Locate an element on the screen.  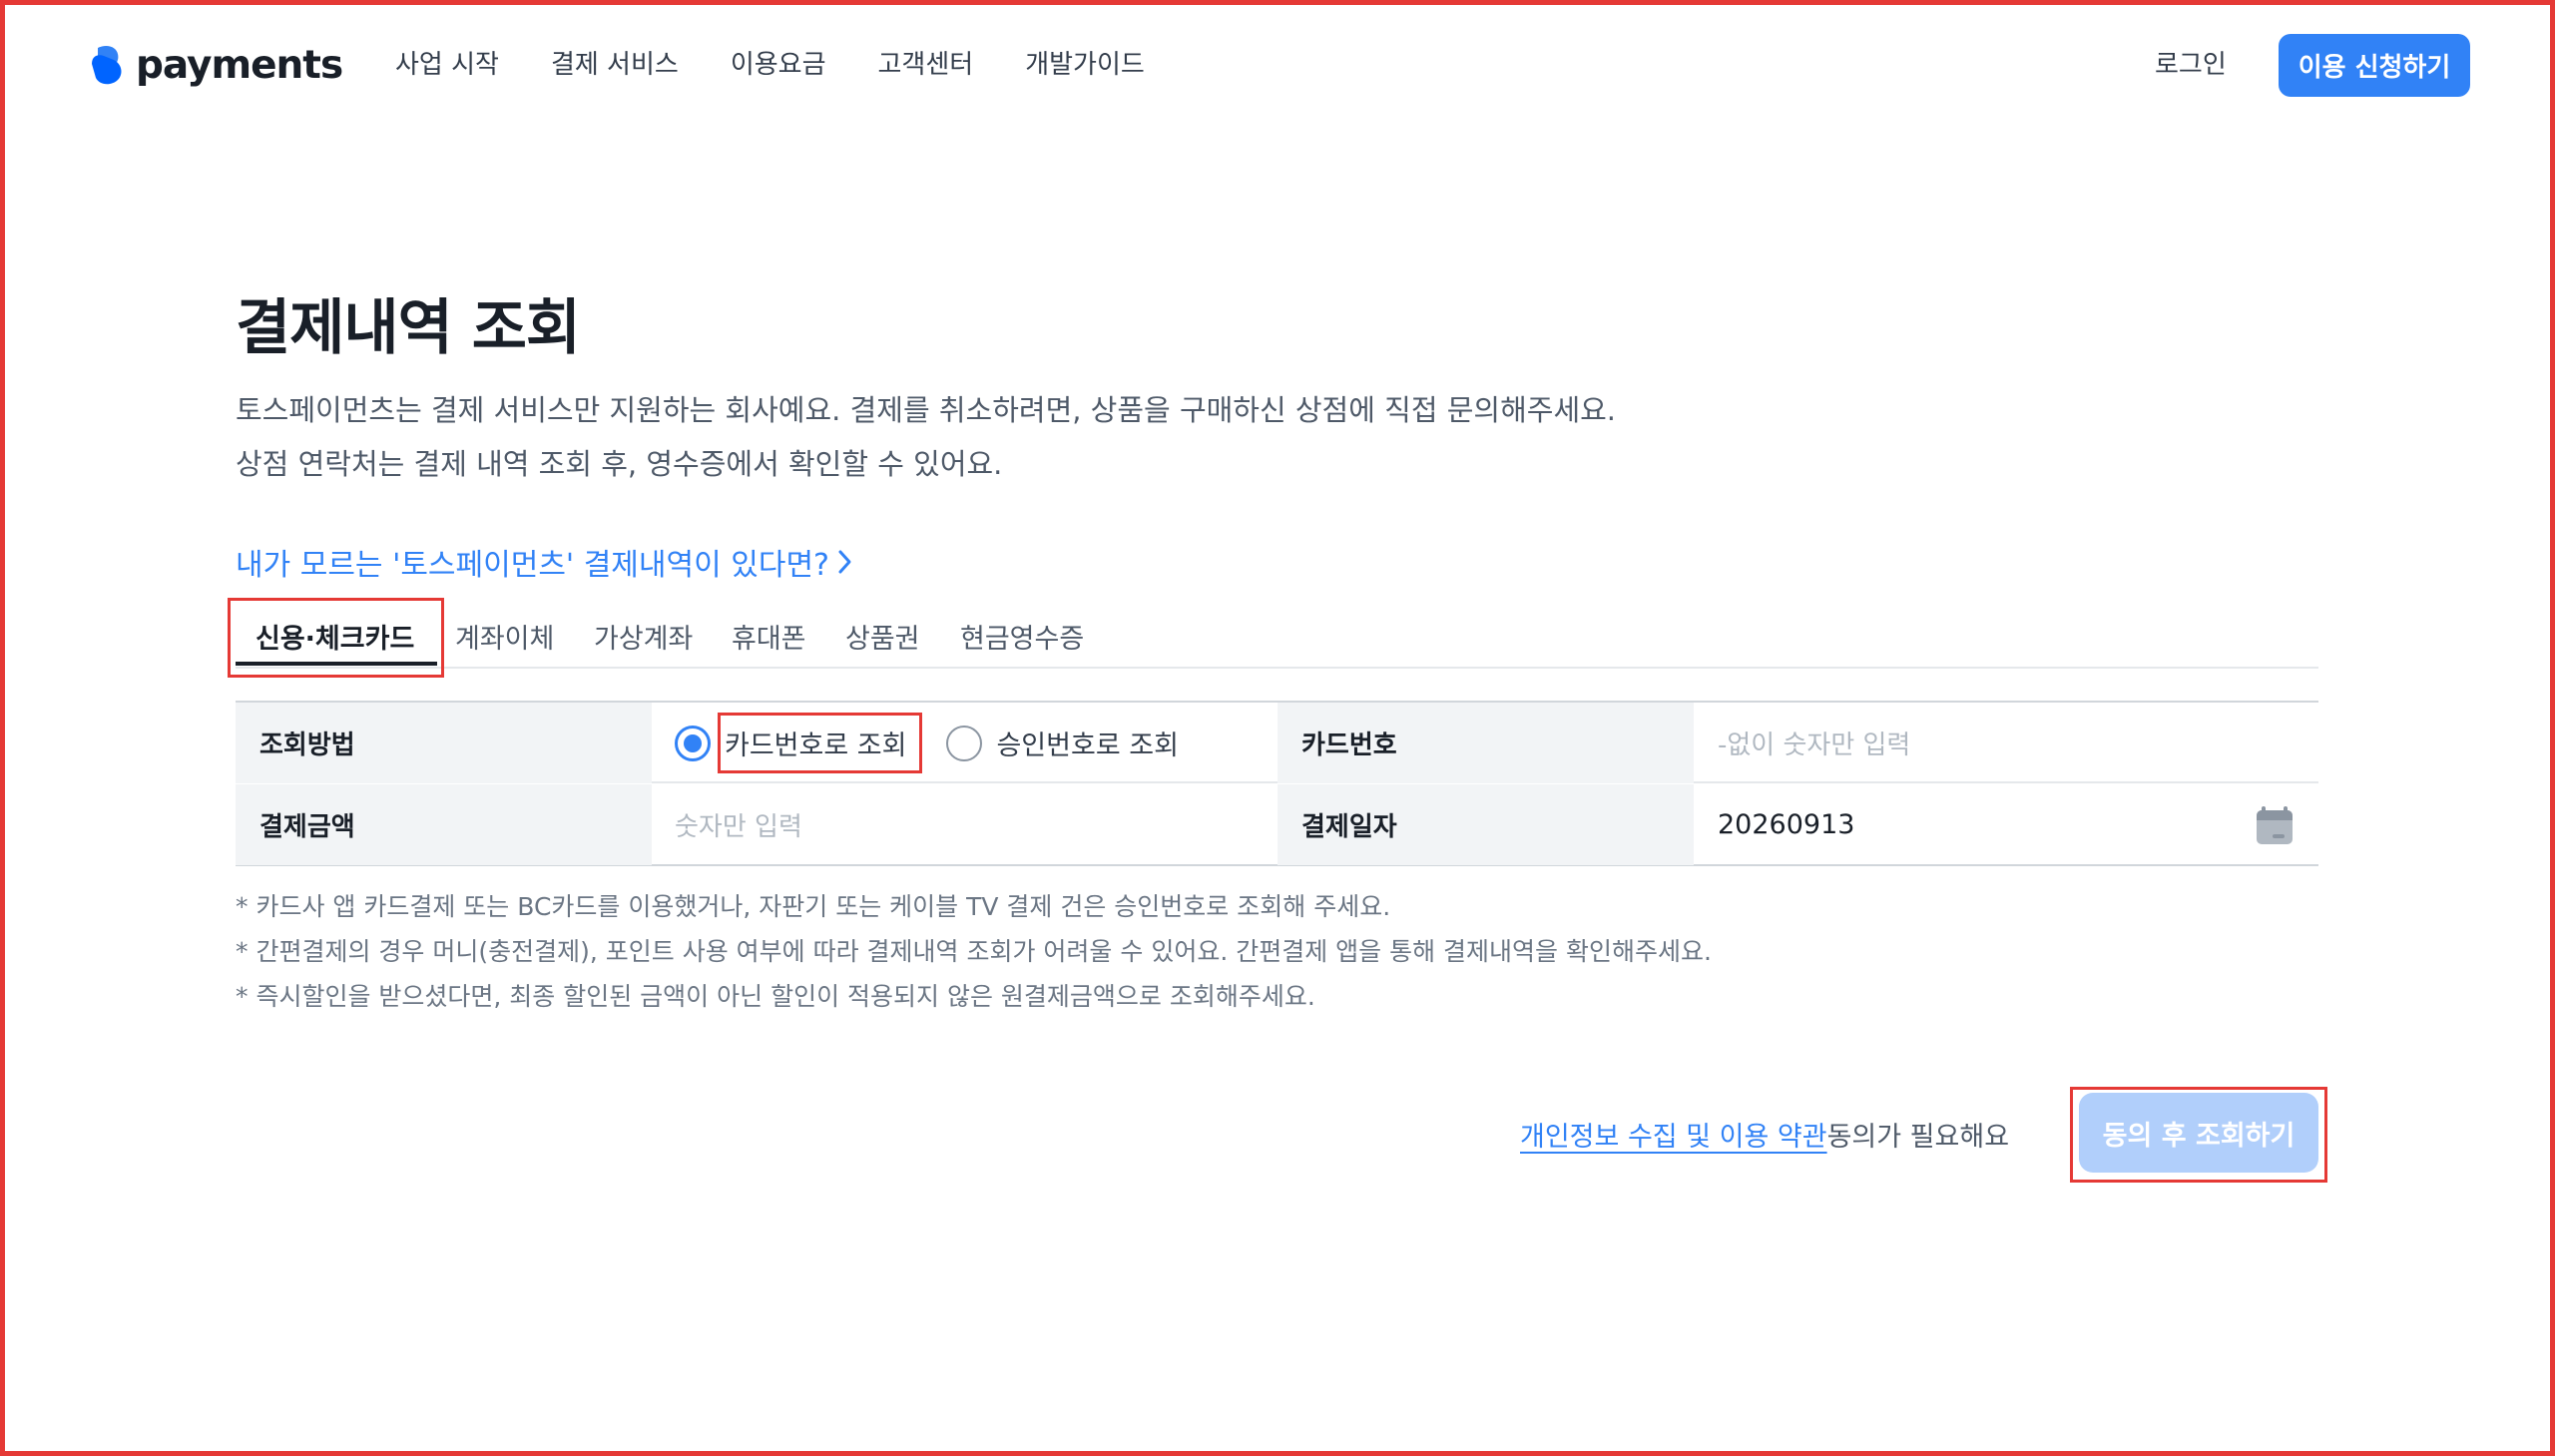
tab-virtual-account: 가상계좌 is located at coordinates (643, 636).